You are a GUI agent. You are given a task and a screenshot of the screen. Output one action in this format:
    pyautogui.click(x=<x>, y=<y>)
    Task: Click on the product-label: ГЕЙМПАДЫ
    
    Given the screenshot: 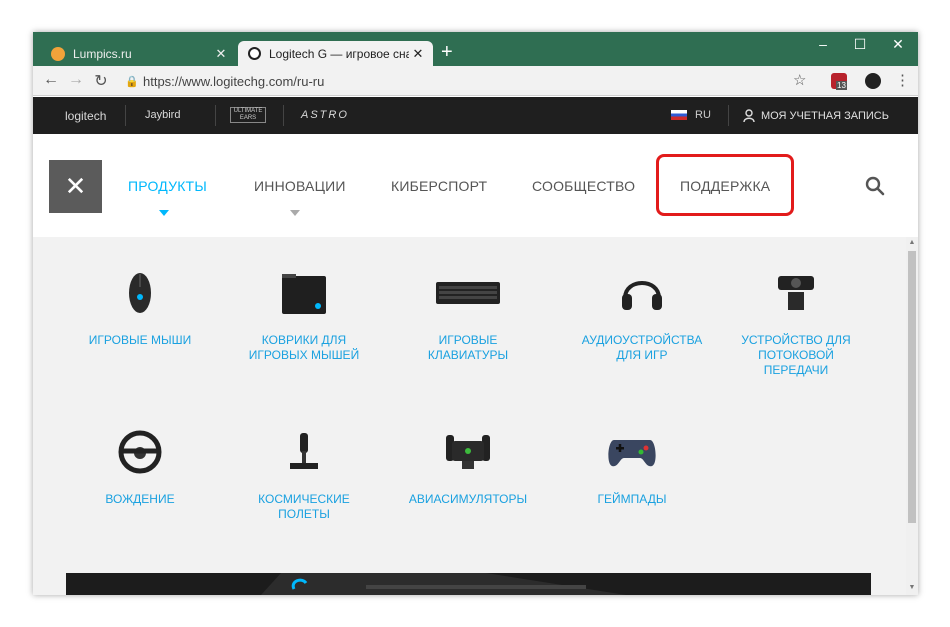 What is the action you would take?
    pyautogui.click(x=632, y=499)
    